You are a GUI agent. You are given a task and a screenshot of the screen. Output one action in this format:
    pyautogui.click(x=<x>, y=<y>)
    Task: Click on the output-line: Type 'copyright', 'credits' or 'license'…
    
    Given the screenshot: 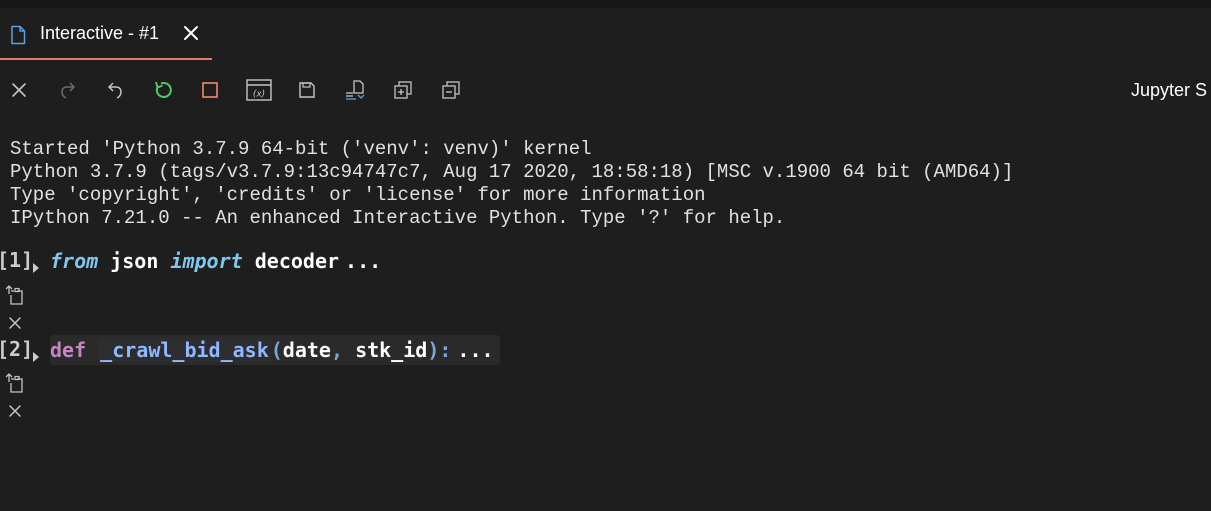 What is the action you would take?
    pyautogui.click(x=358, y=195)
    